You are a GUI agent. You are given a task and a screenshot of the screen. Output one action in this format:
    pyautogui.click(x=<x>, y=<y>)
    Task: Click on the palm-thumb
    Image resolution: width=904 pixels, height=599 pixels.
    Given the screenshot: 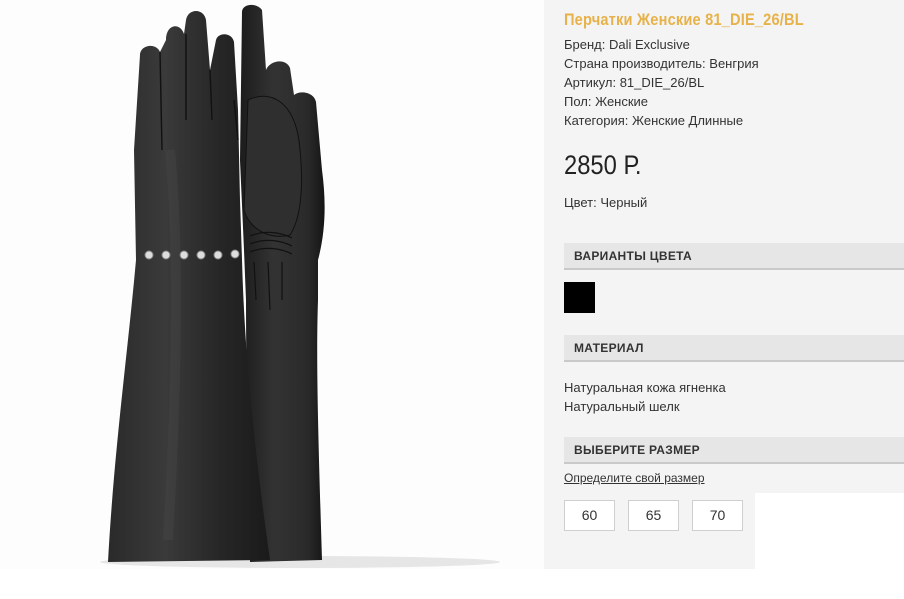 What is the action you would take?
    pyautogui.click(x=272, y=166)
    